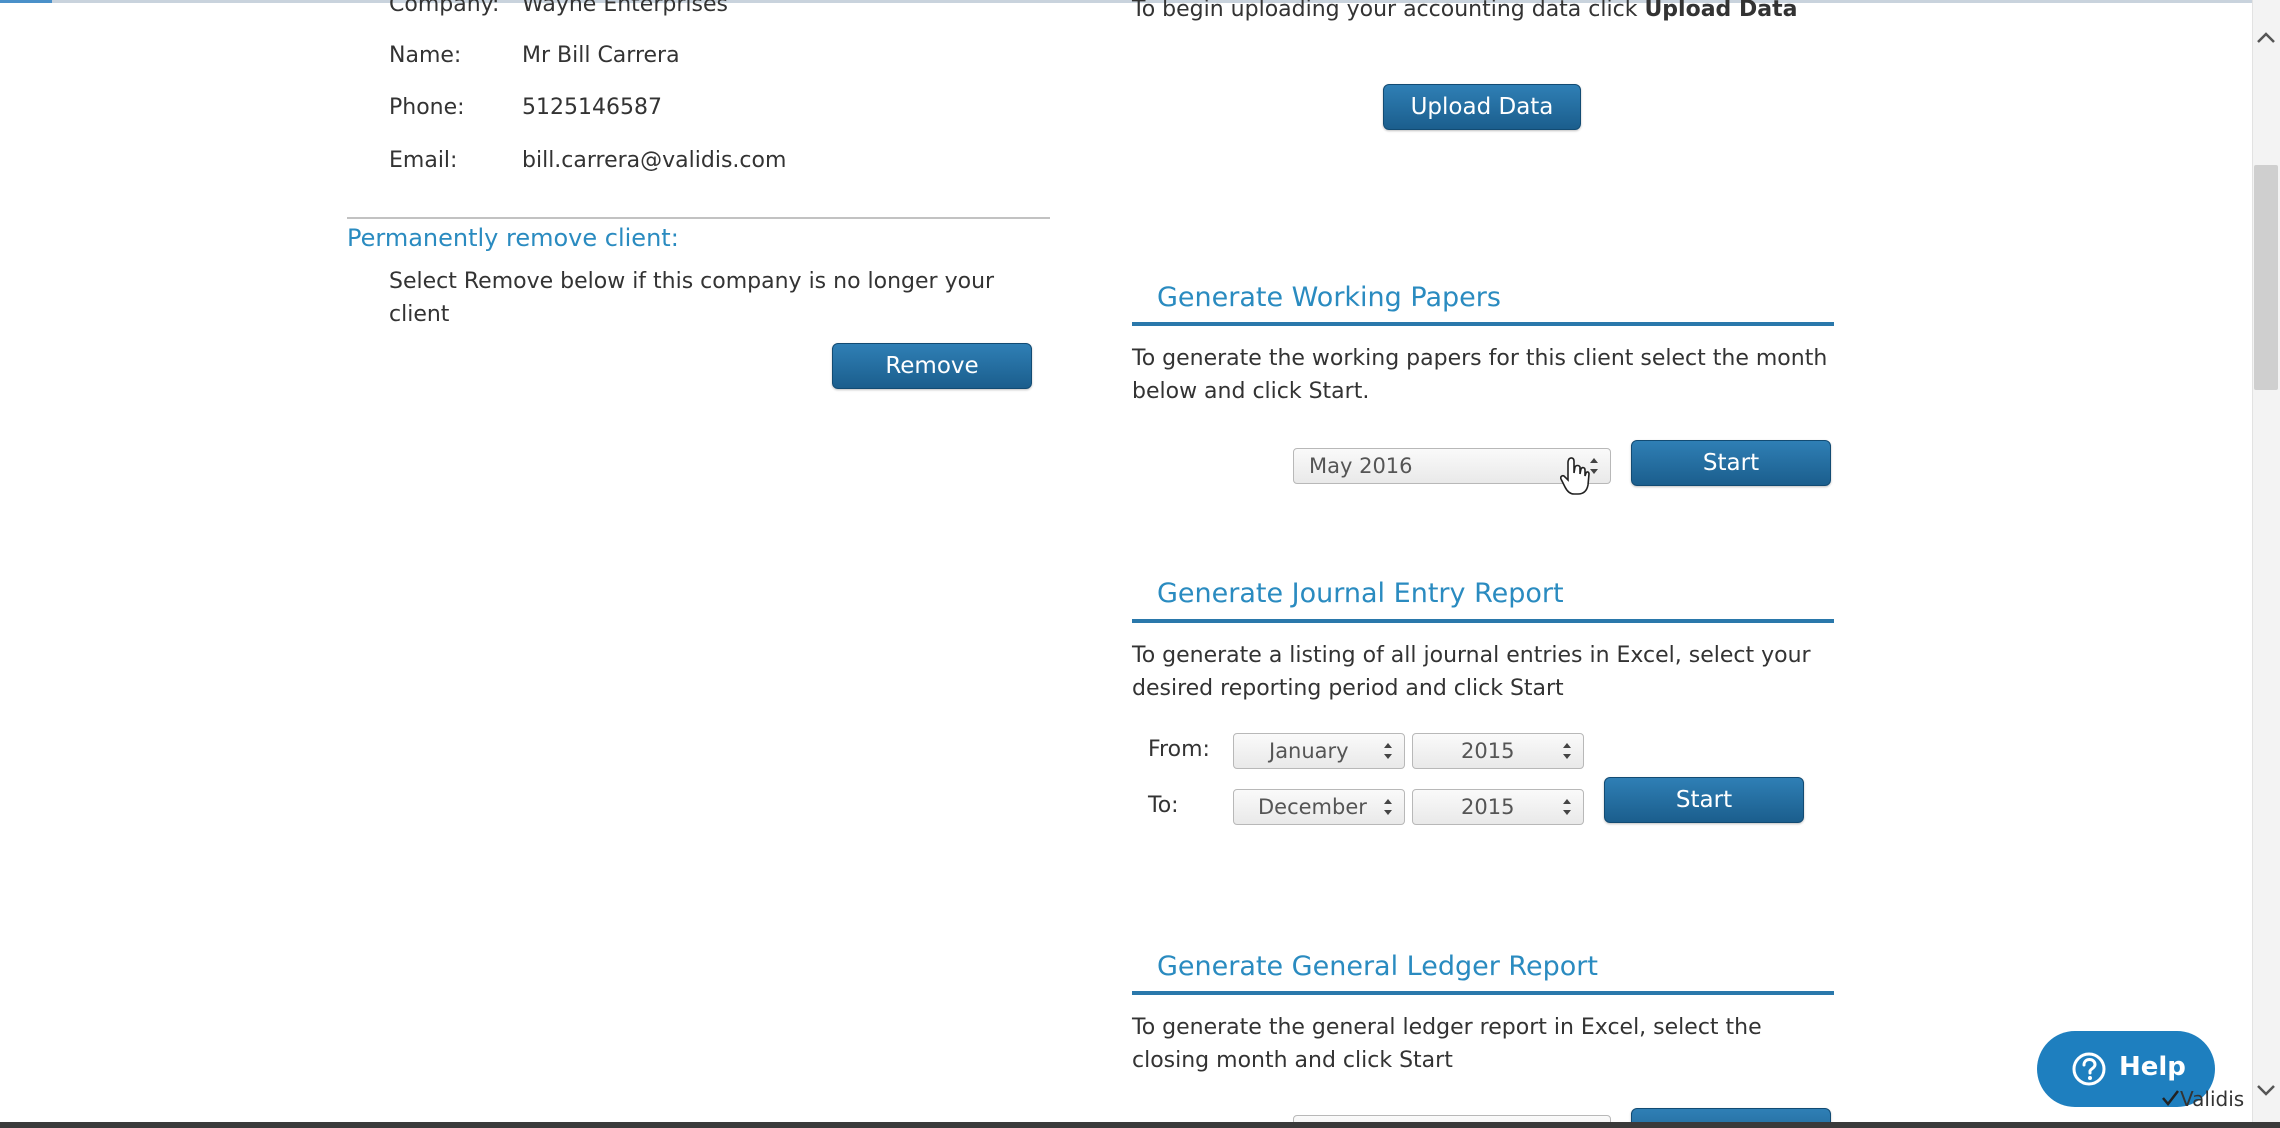  What do you see at coordinates (592, 107) in the screenshot?
I see `phone-value: 5125146587` at bounding box center [592, 107].